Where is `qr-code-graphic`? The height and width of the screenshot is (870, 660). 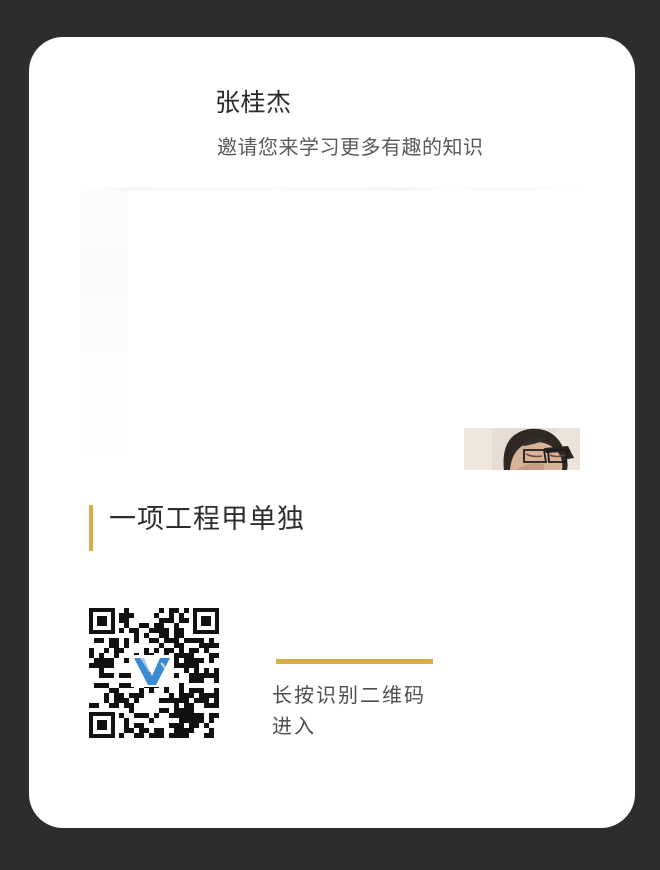
qr-code-graphic is located at coordinates (154, 673).